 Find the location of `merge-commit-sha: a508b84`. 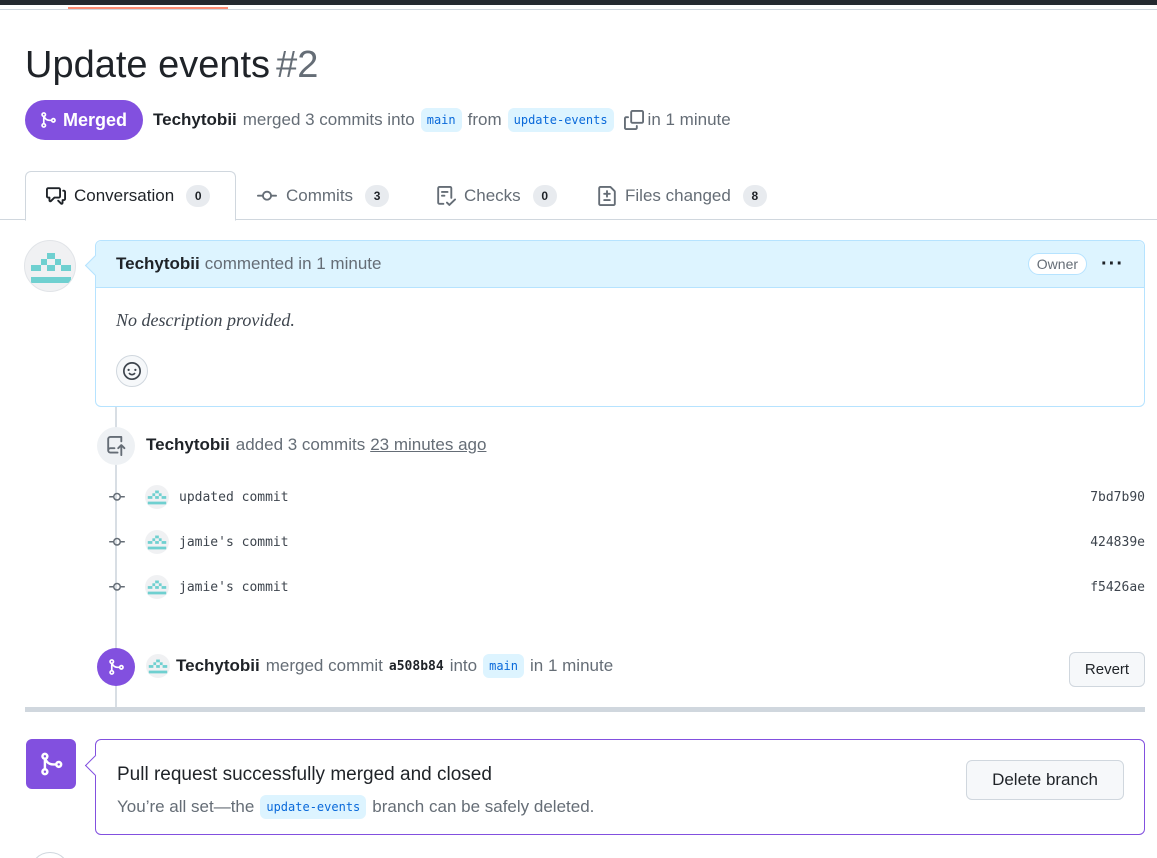

merge-commit-sha: a508b84 is located at coordinates (416, 666).